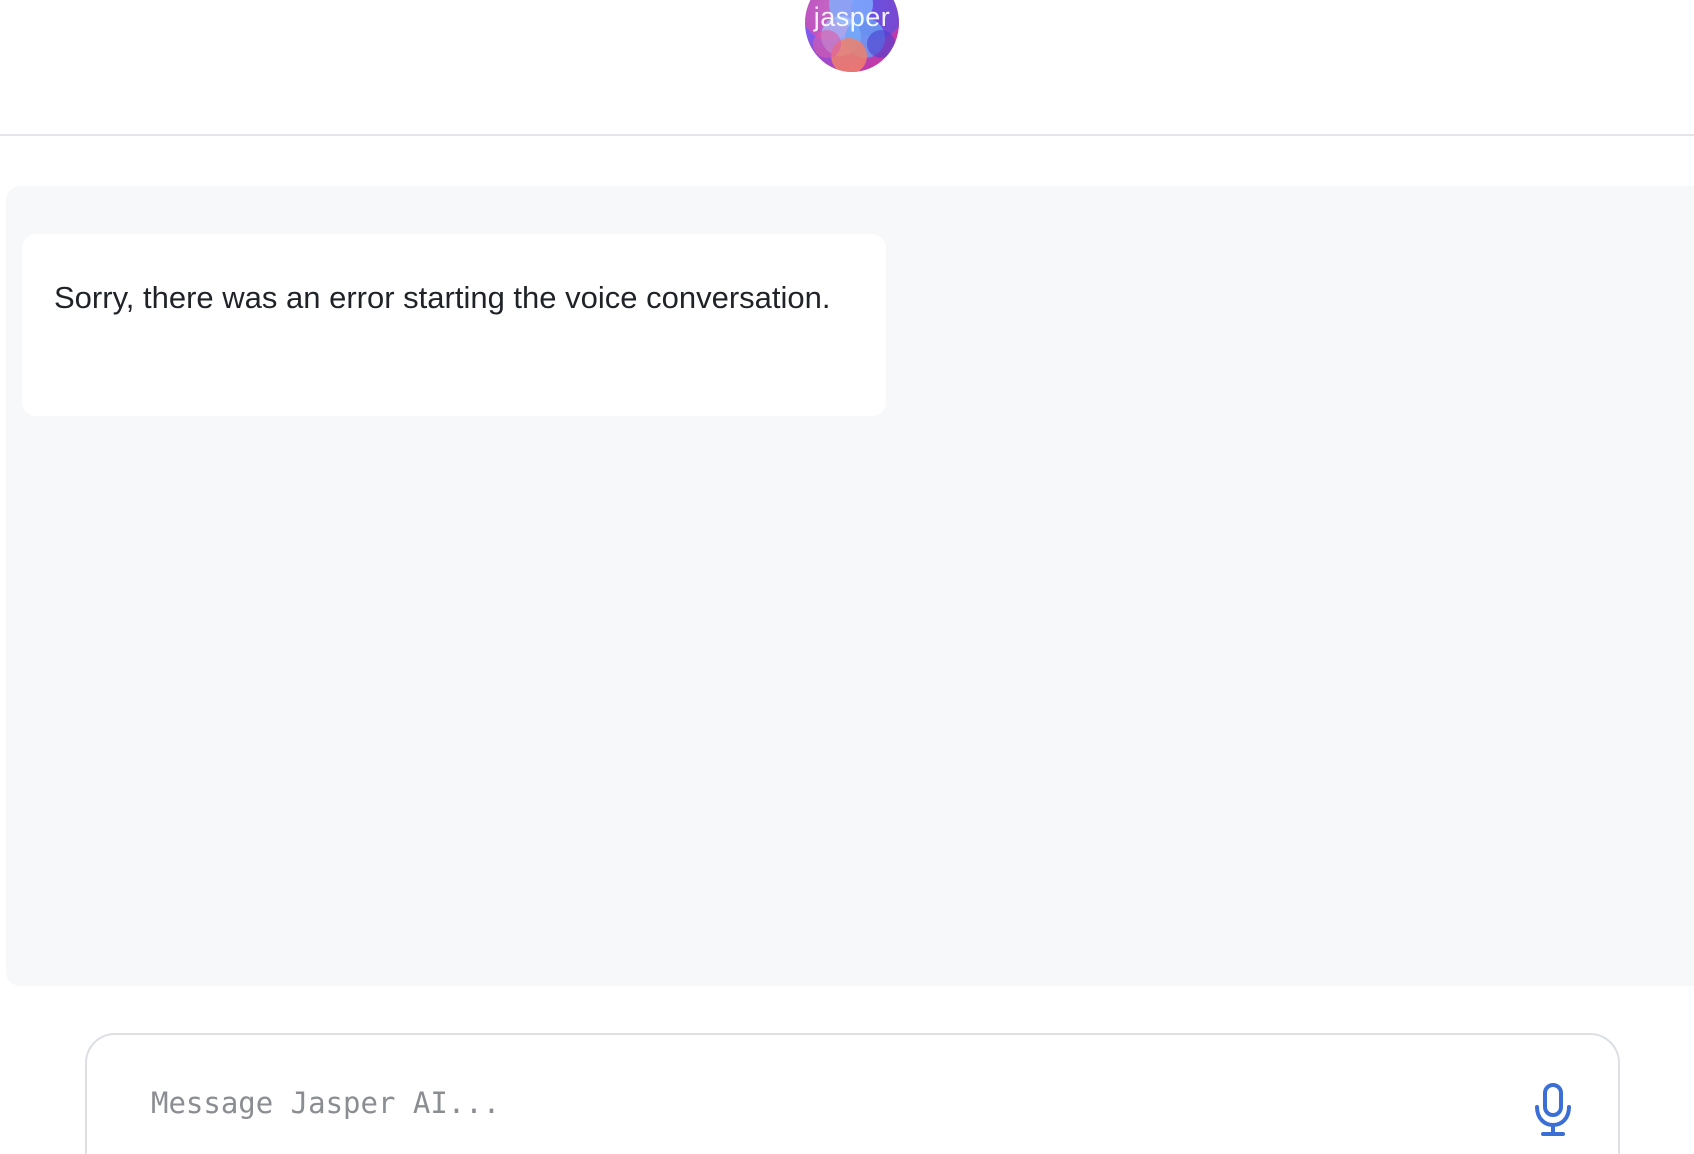 The height and width of the screenshot is (1154, 1694). I want to click on logo-text: jasper, so click(852, 17).